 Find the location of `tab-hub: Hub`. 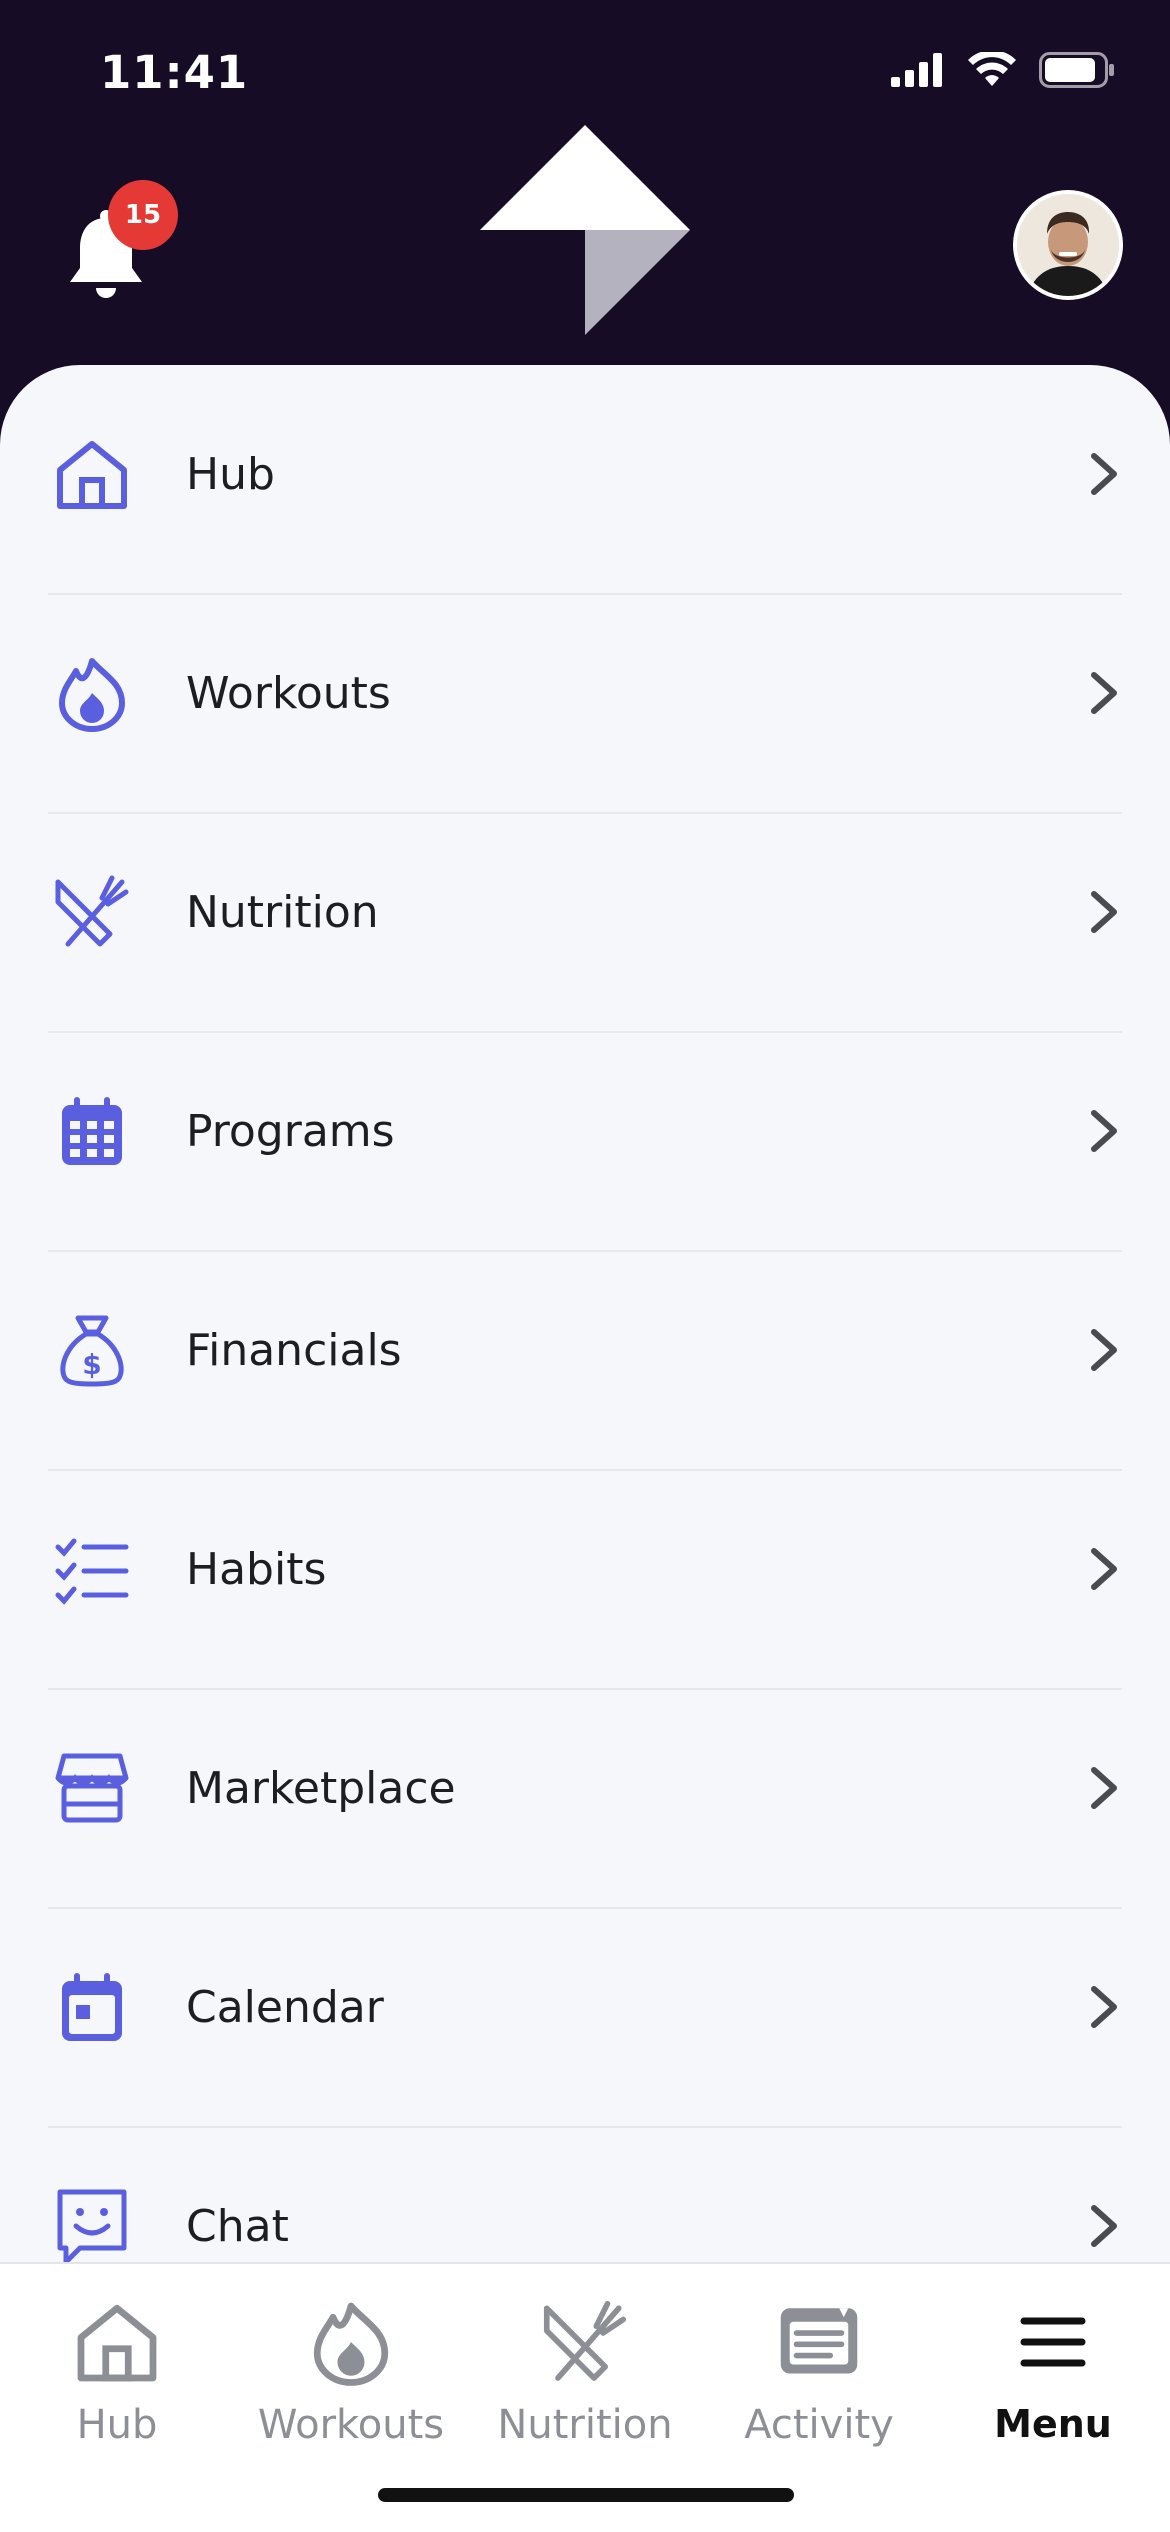

tab-hub: Hub is located at coordinates (117, 2379).